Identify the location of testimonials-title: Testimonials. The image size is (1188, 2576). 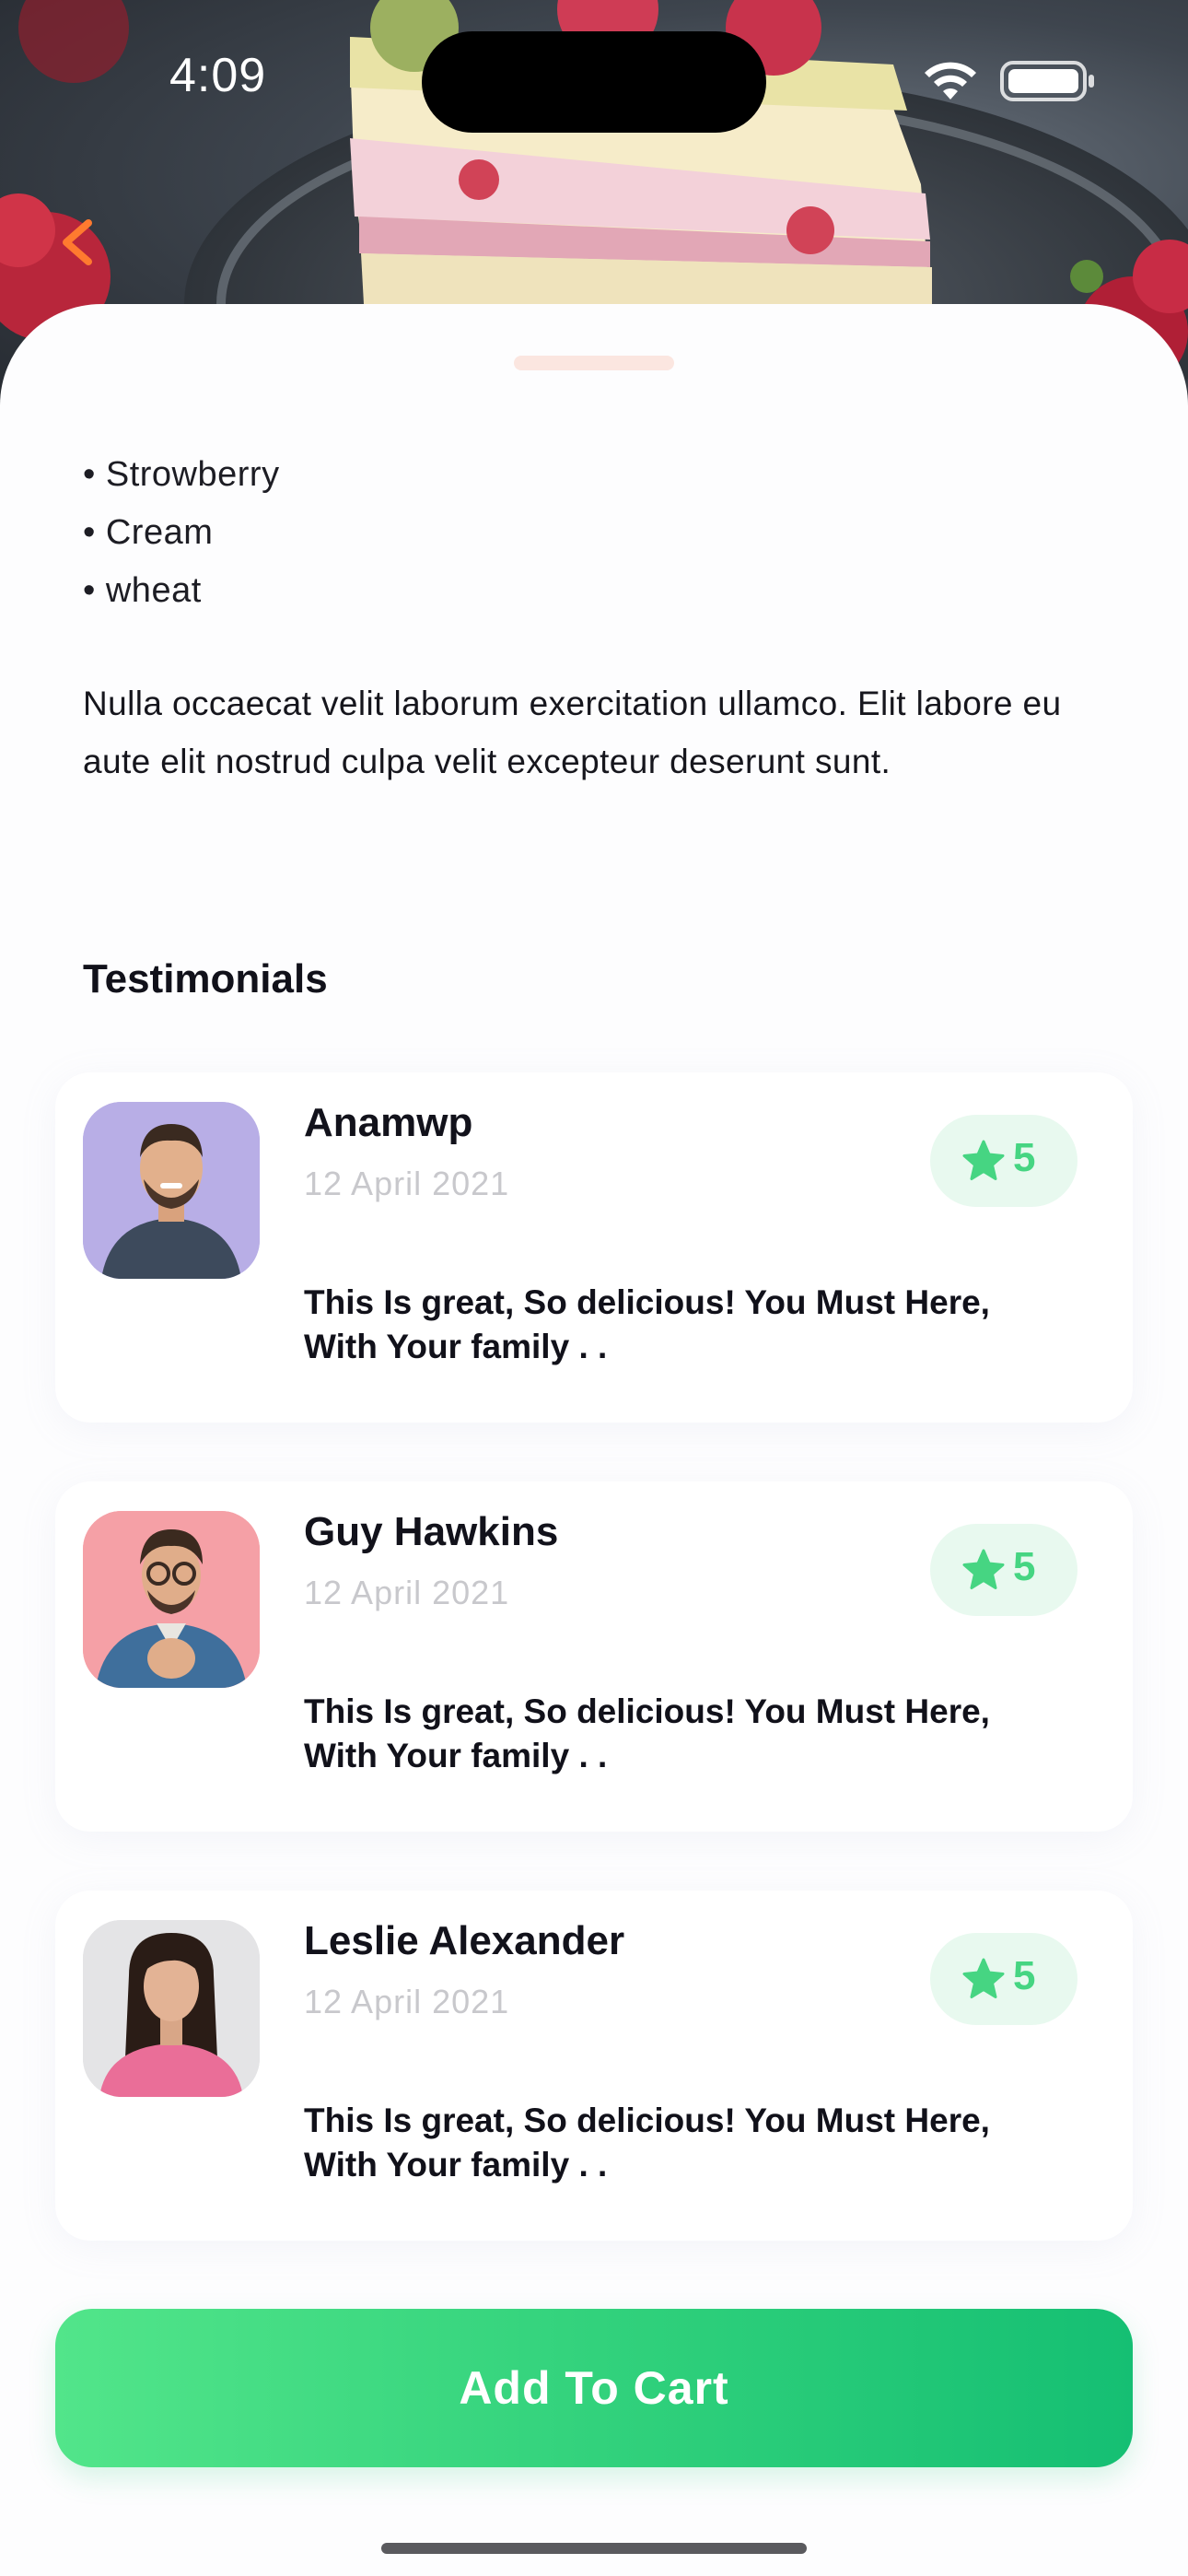
(205, 978).